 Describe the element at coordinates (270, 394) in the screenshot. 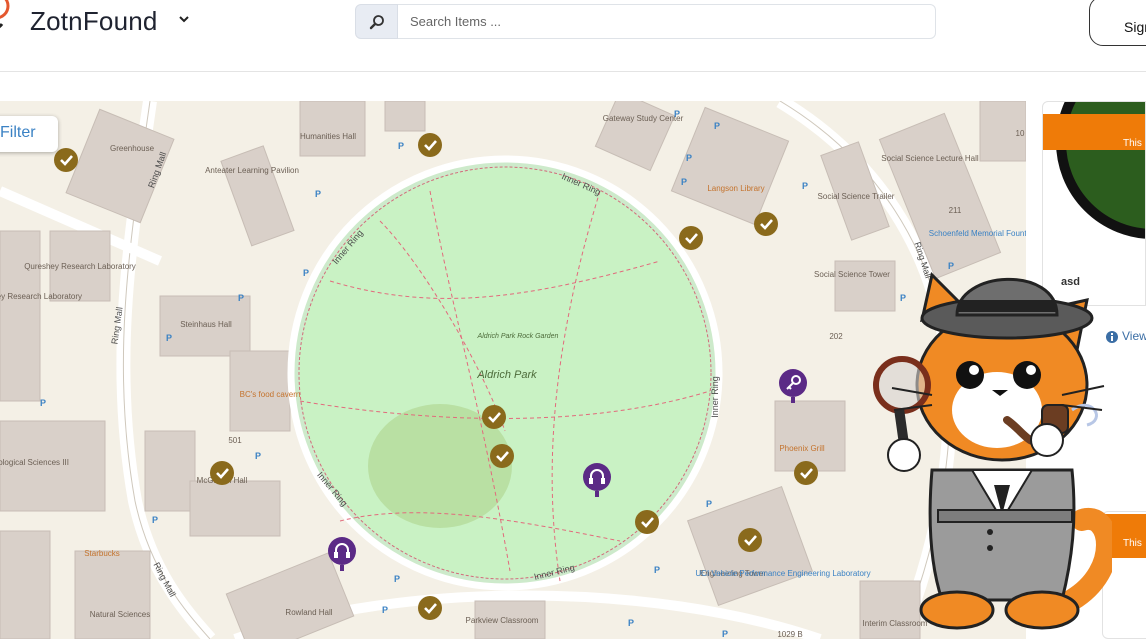

I see `map-label-bcs: BC's food cavern` at that location.